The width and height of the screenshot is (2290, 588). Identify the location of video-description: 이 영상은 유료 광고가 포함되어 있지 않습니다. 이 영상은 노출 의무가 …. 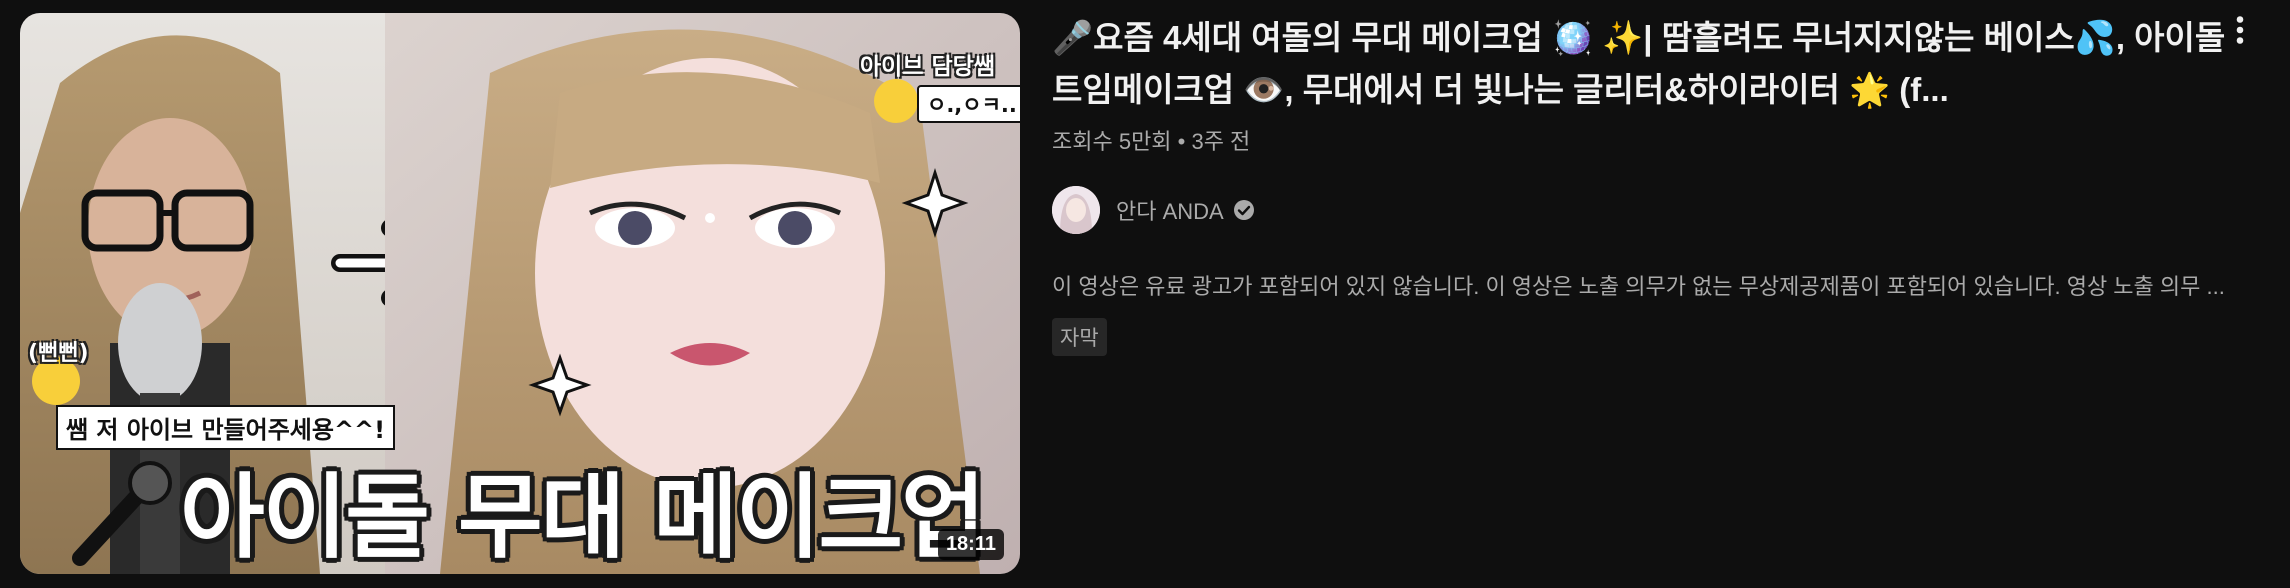
(1638, 286).